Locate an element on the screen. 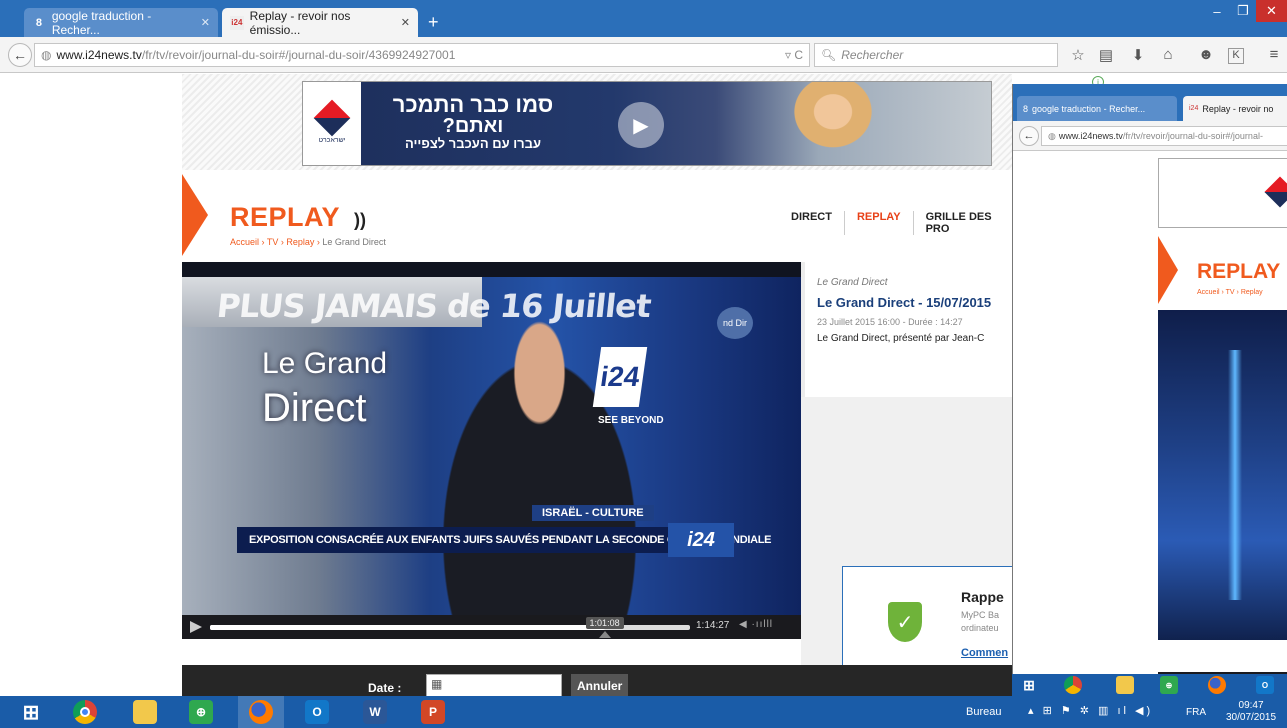 Image resolution: width=1287 pixels, height=728 pixels. rss-icon: )) is located at coordinates (360, 220).